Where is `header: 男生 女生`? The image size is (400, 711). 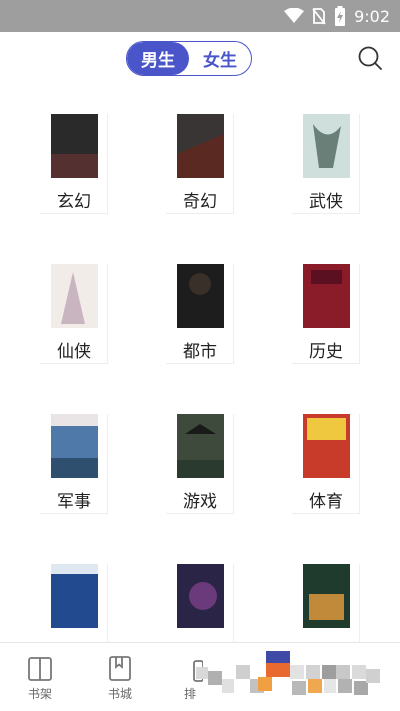 header: 男生 女生 is located at coordinates (200, 59).